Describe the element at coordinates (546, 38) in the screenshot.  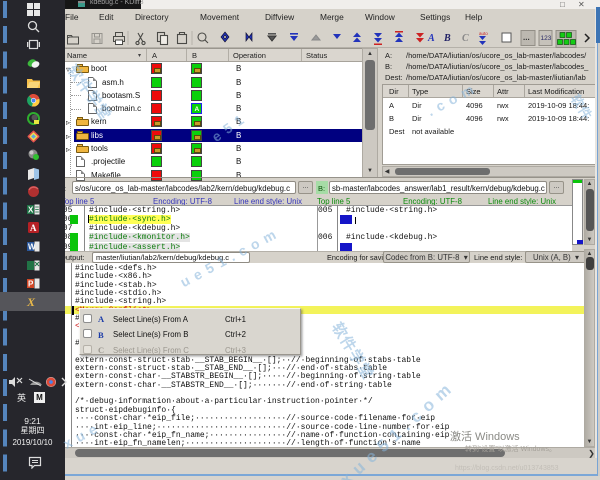
I see `svg-text: 123` at that location.